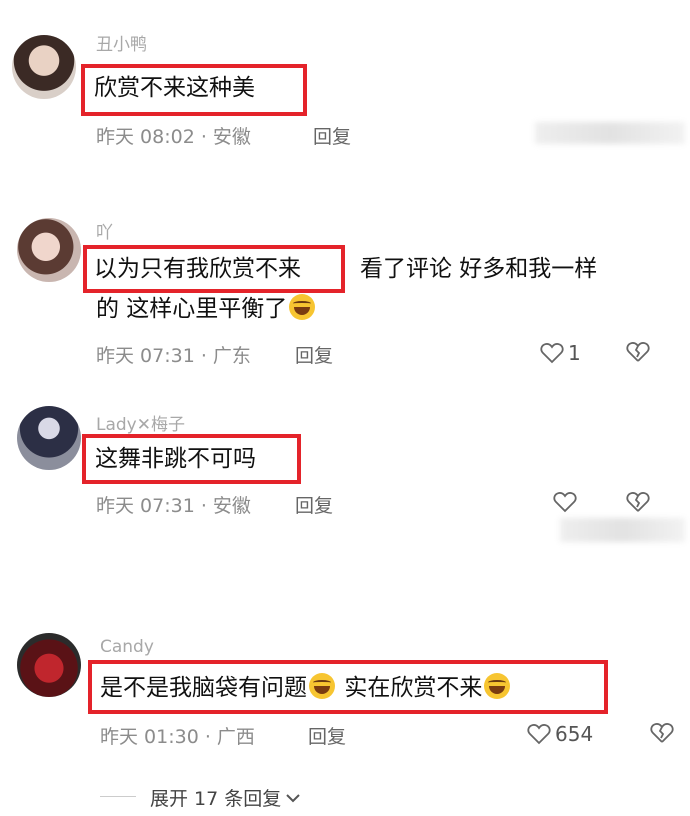  What do you see at coordinates (197, 269) in the screenshot?
I see `comment-text-highlight: 以为只有我欣赏不来` at bounding box center [197, 269].